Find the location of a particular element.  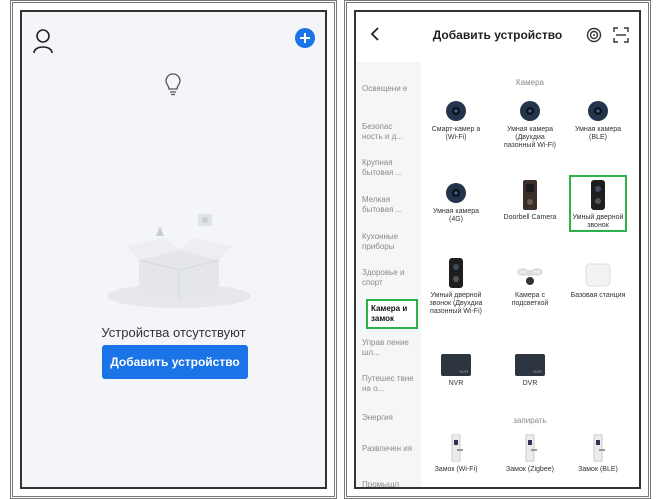

user-icon is located at coordinates (43, 41).